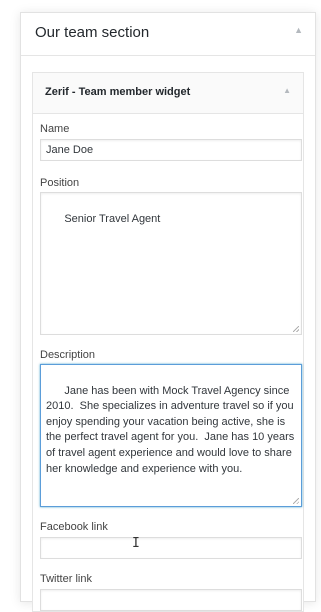 The height and width of the screenshot is (612, 321). Describe the element at coordinates (118, 92) in the screenshot. I see `widget-title: Zerif - Team member widget` at that location.